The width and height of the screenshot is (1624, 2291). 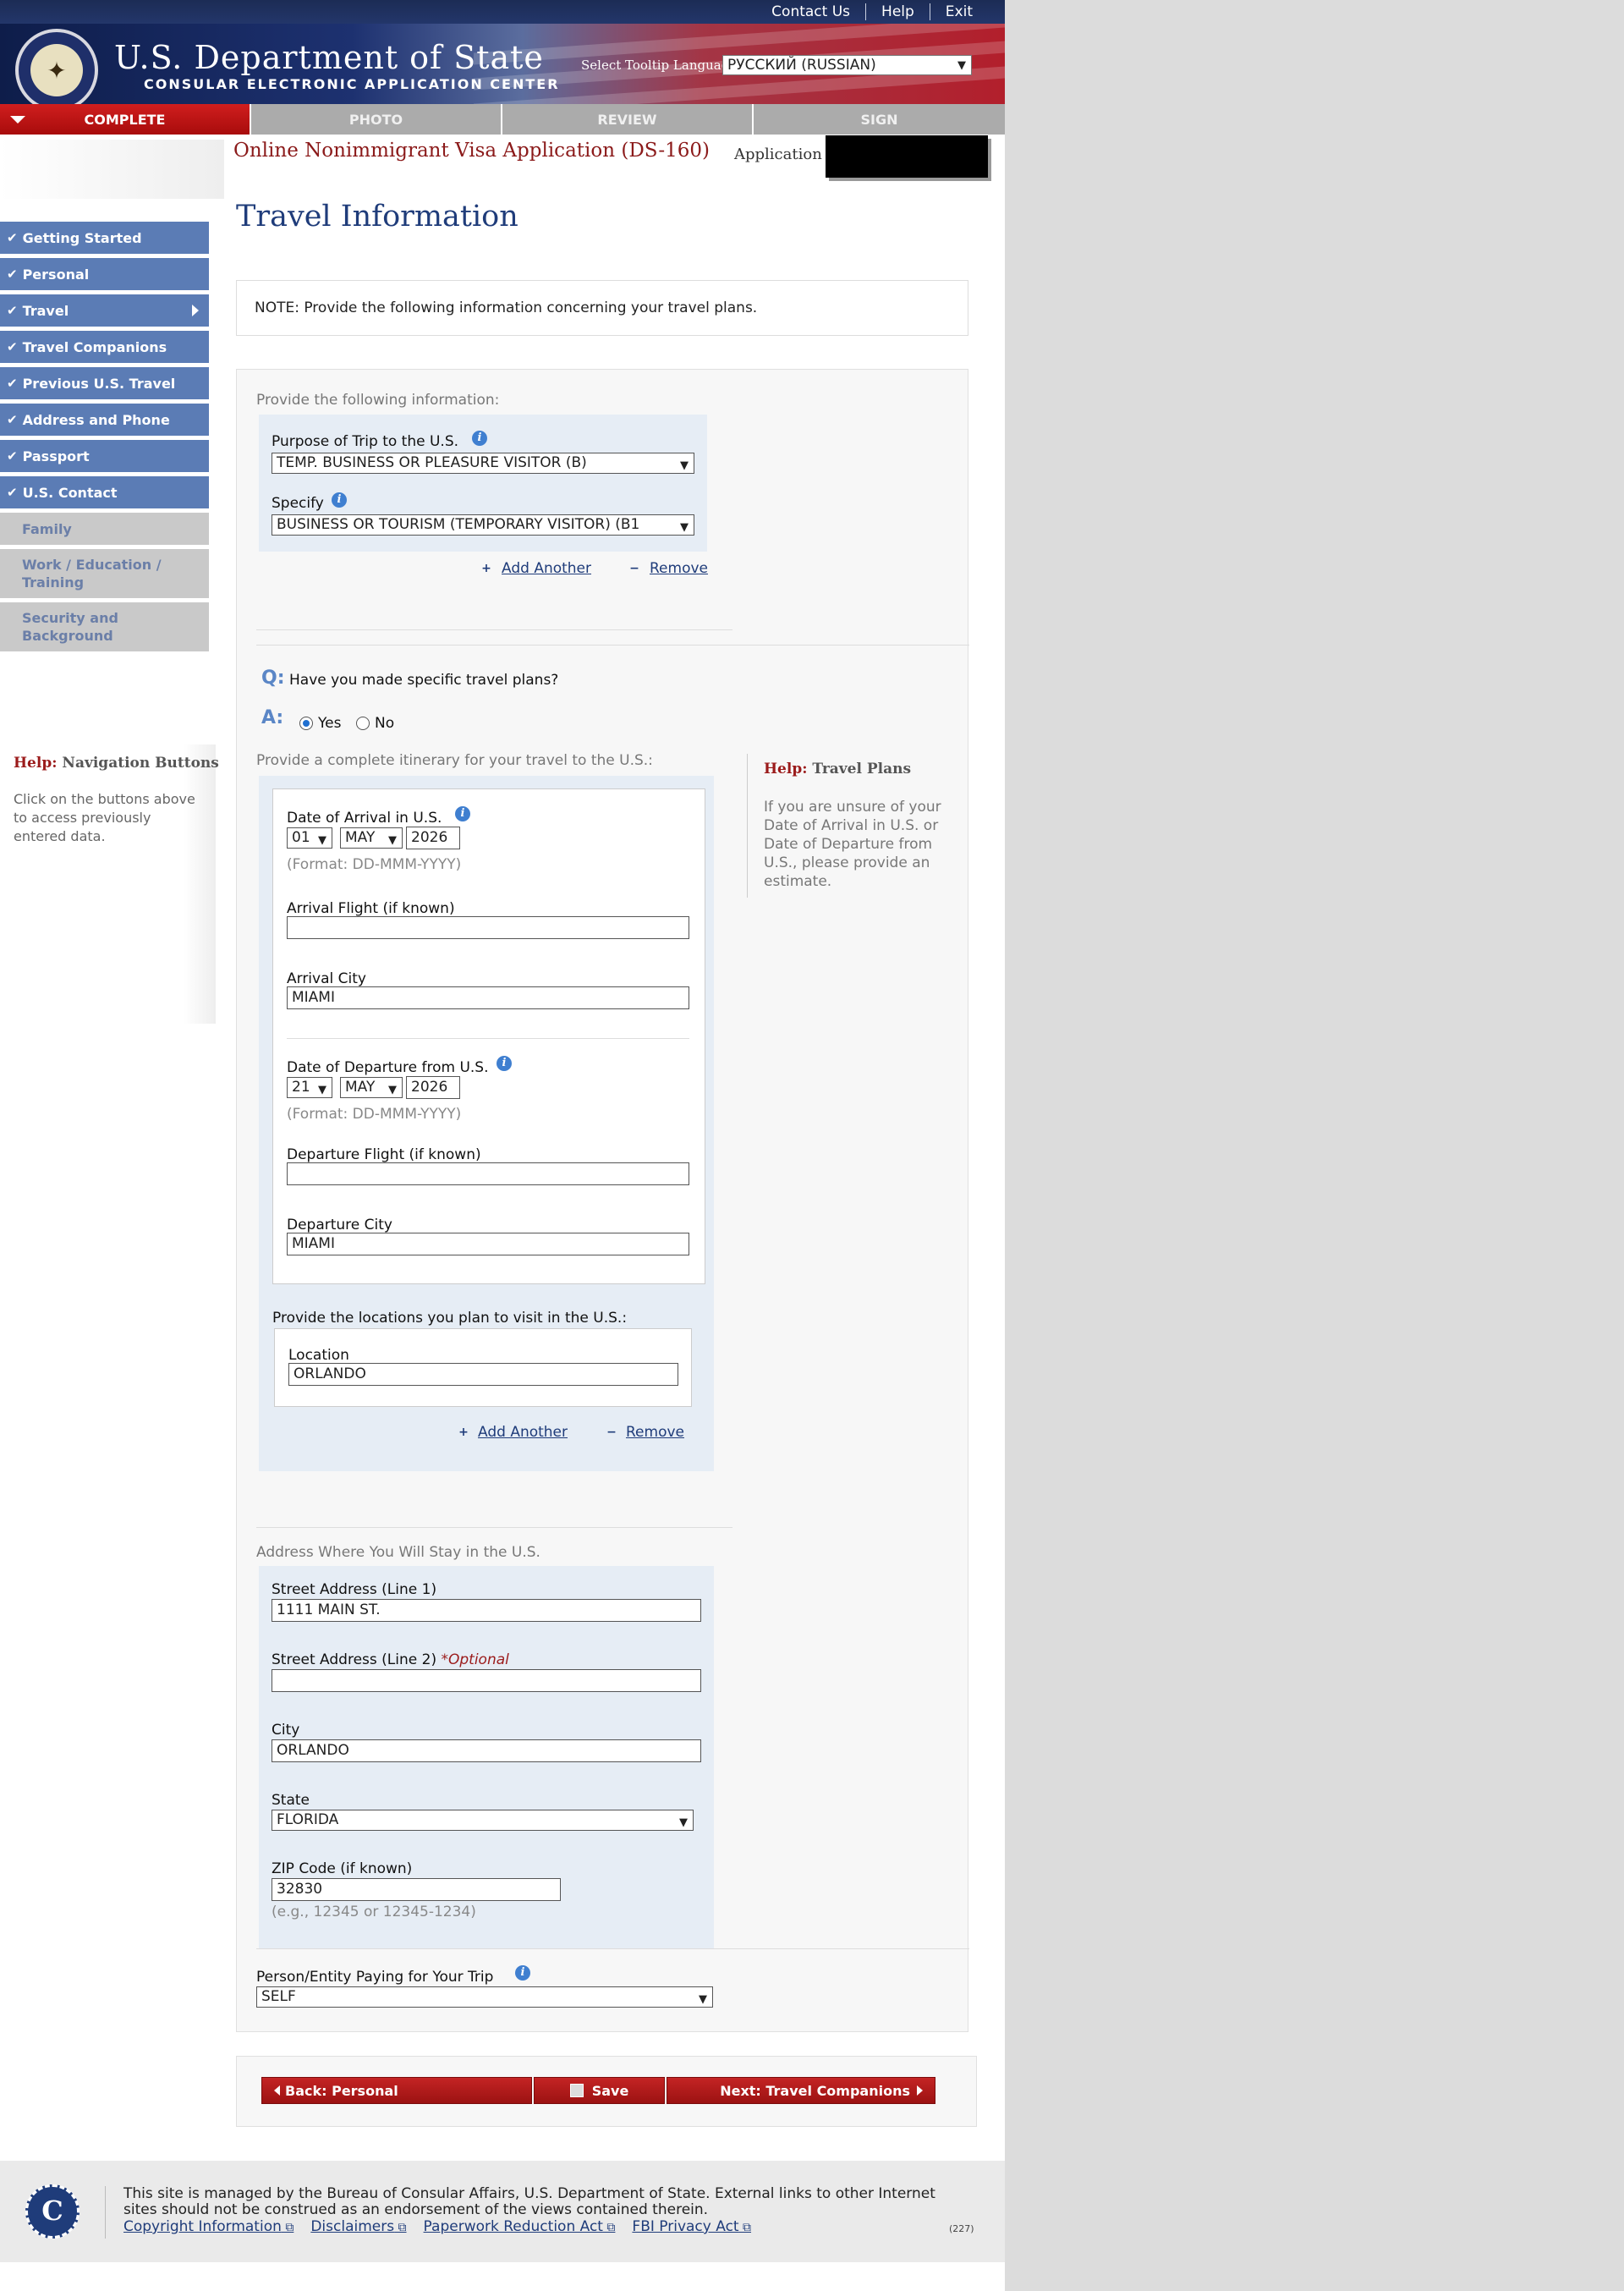 What do you see at coordinates (17, 120) in the screenshot?
I see `triangle-down-icon` at bounding box center [17, 120].